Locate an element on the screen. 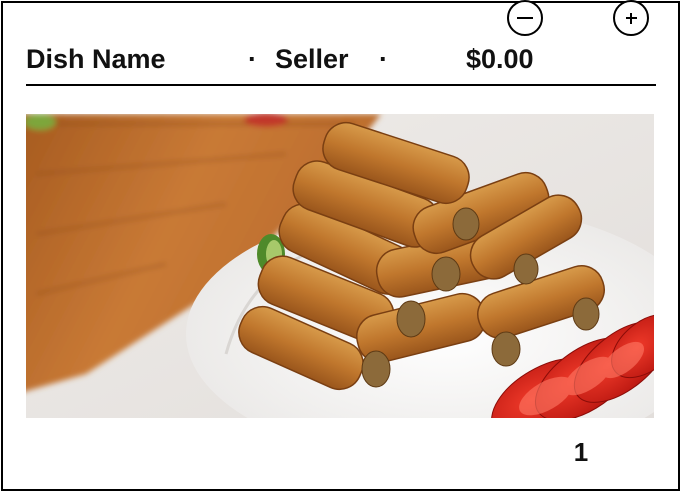 The height and width of the screenshot is (492, 681). quantity-value: 1 is located at coordinates (581, 452).